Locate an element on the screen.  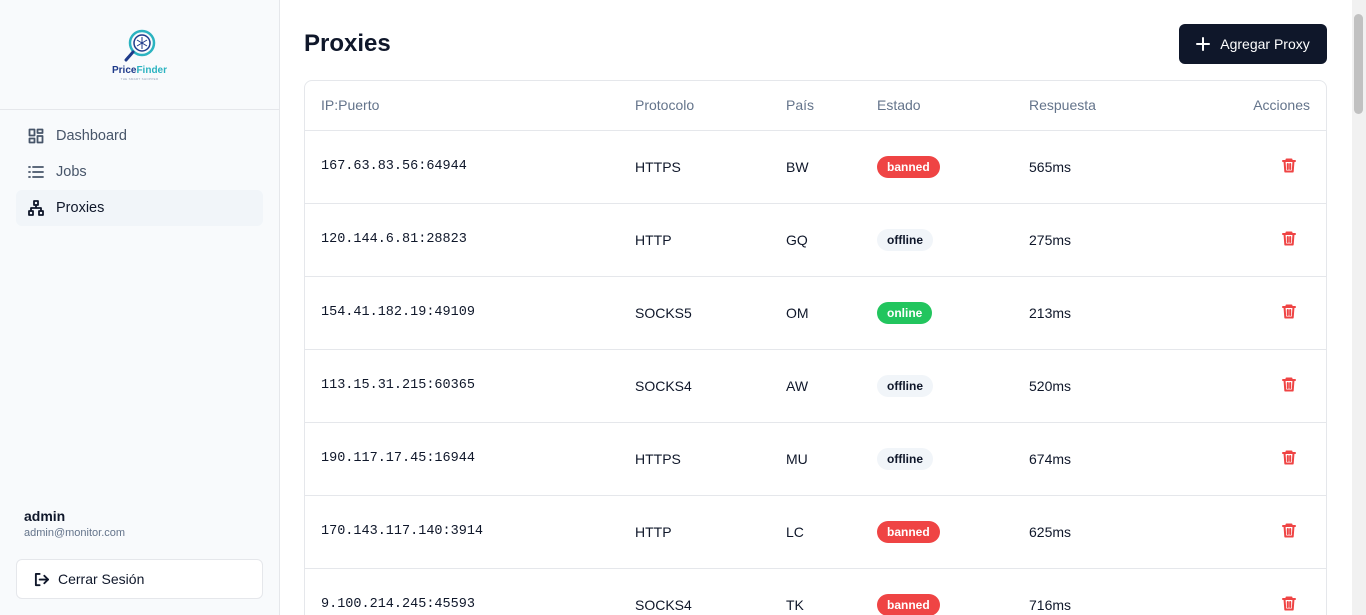
column-header-protocol: Protocolo is located at coordinates (710, 106).